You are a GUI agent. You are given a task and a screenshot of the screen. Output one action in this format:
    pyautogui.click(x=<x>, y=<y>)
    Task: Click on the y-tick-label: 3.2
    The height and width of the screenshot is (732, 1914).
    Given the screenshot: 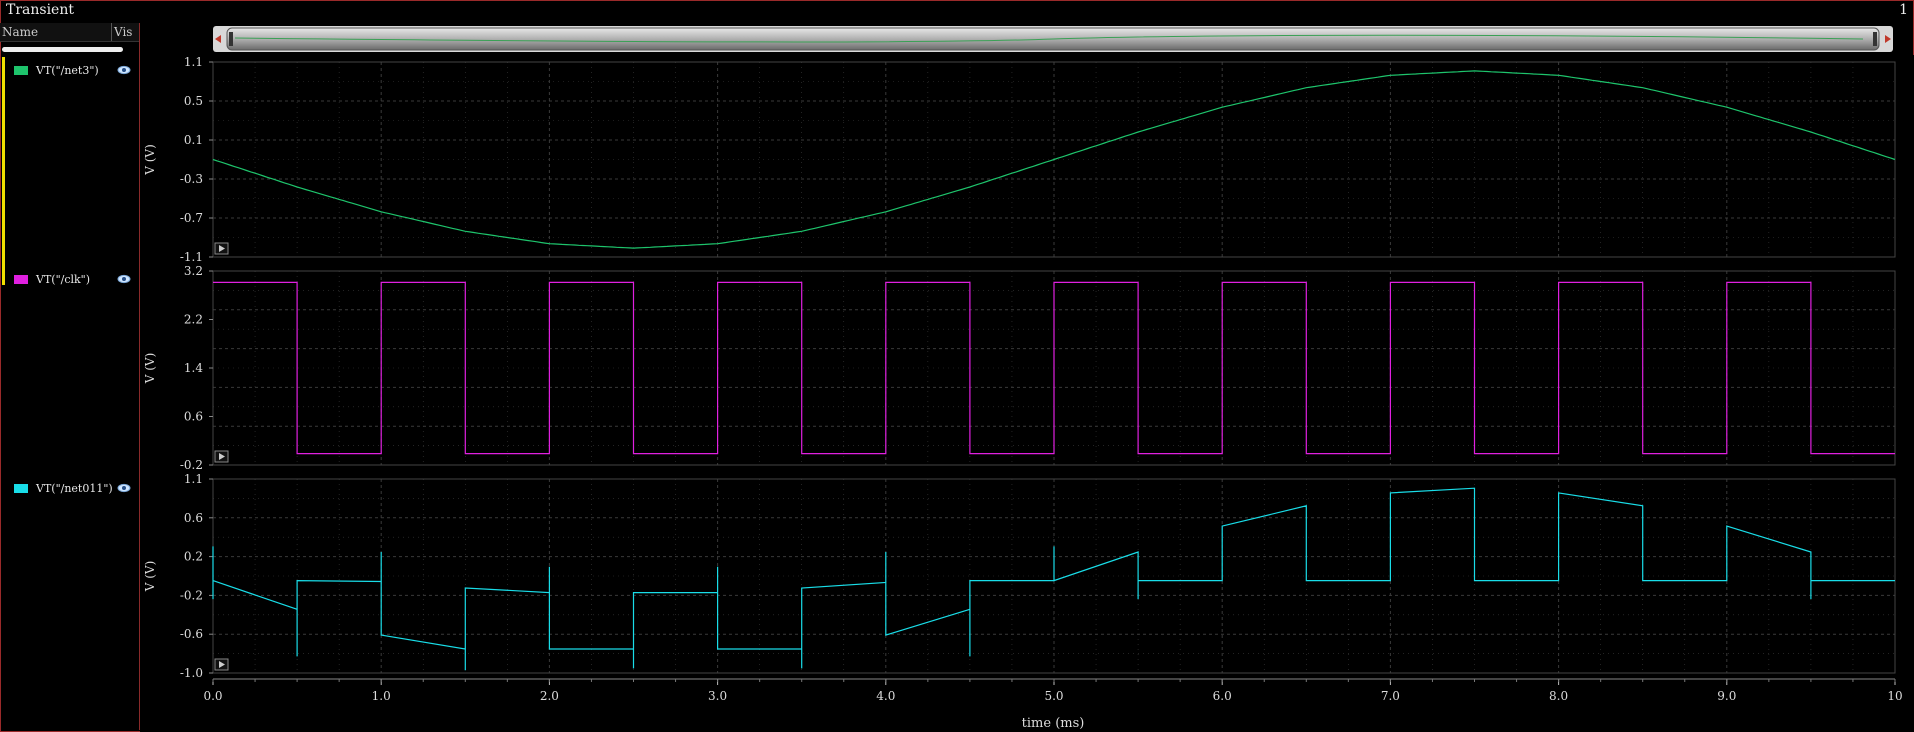 What is the action you would take?
    pyautogui.click(x=193, y=271)
    